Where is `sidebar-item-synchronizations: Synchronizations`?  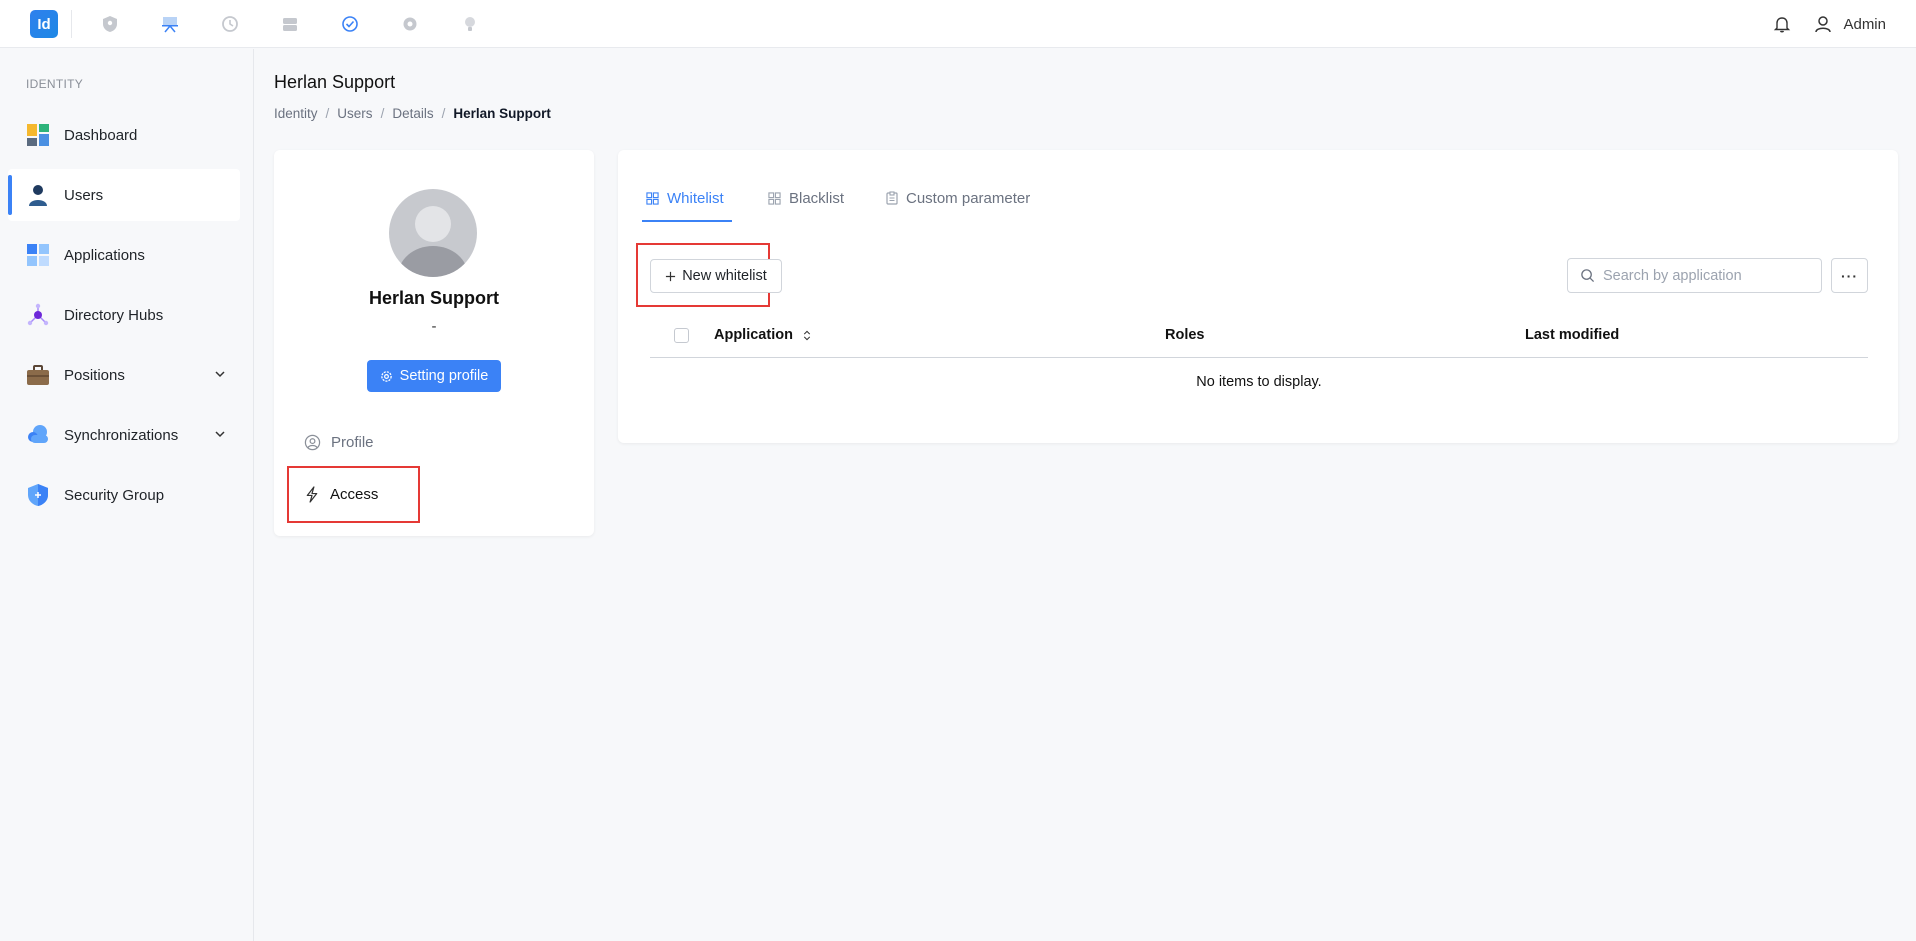 sidebar-item-synchronizations: Synchronizations is located at coordinates (124, 435).